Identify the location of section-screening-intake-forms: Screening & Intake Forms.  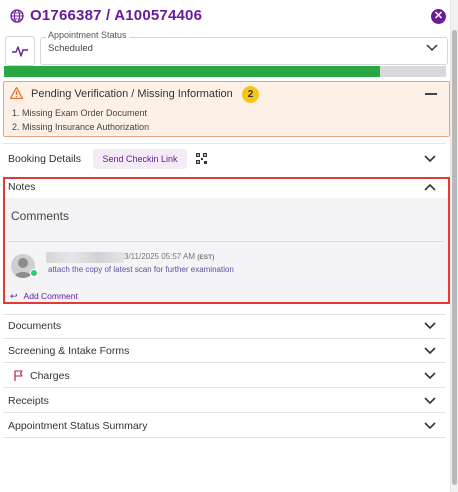
(68, 351).